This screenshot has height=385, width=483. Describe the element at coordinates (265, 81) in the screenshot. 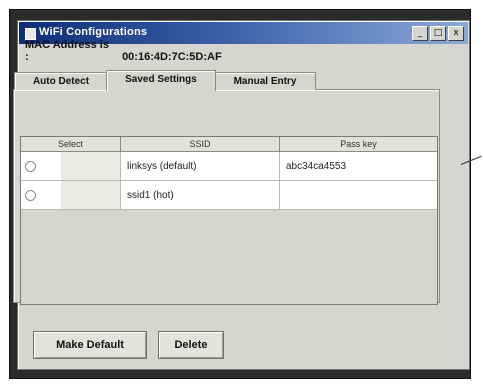

I see `tab-manual-entry: Manual Entry` at that location.